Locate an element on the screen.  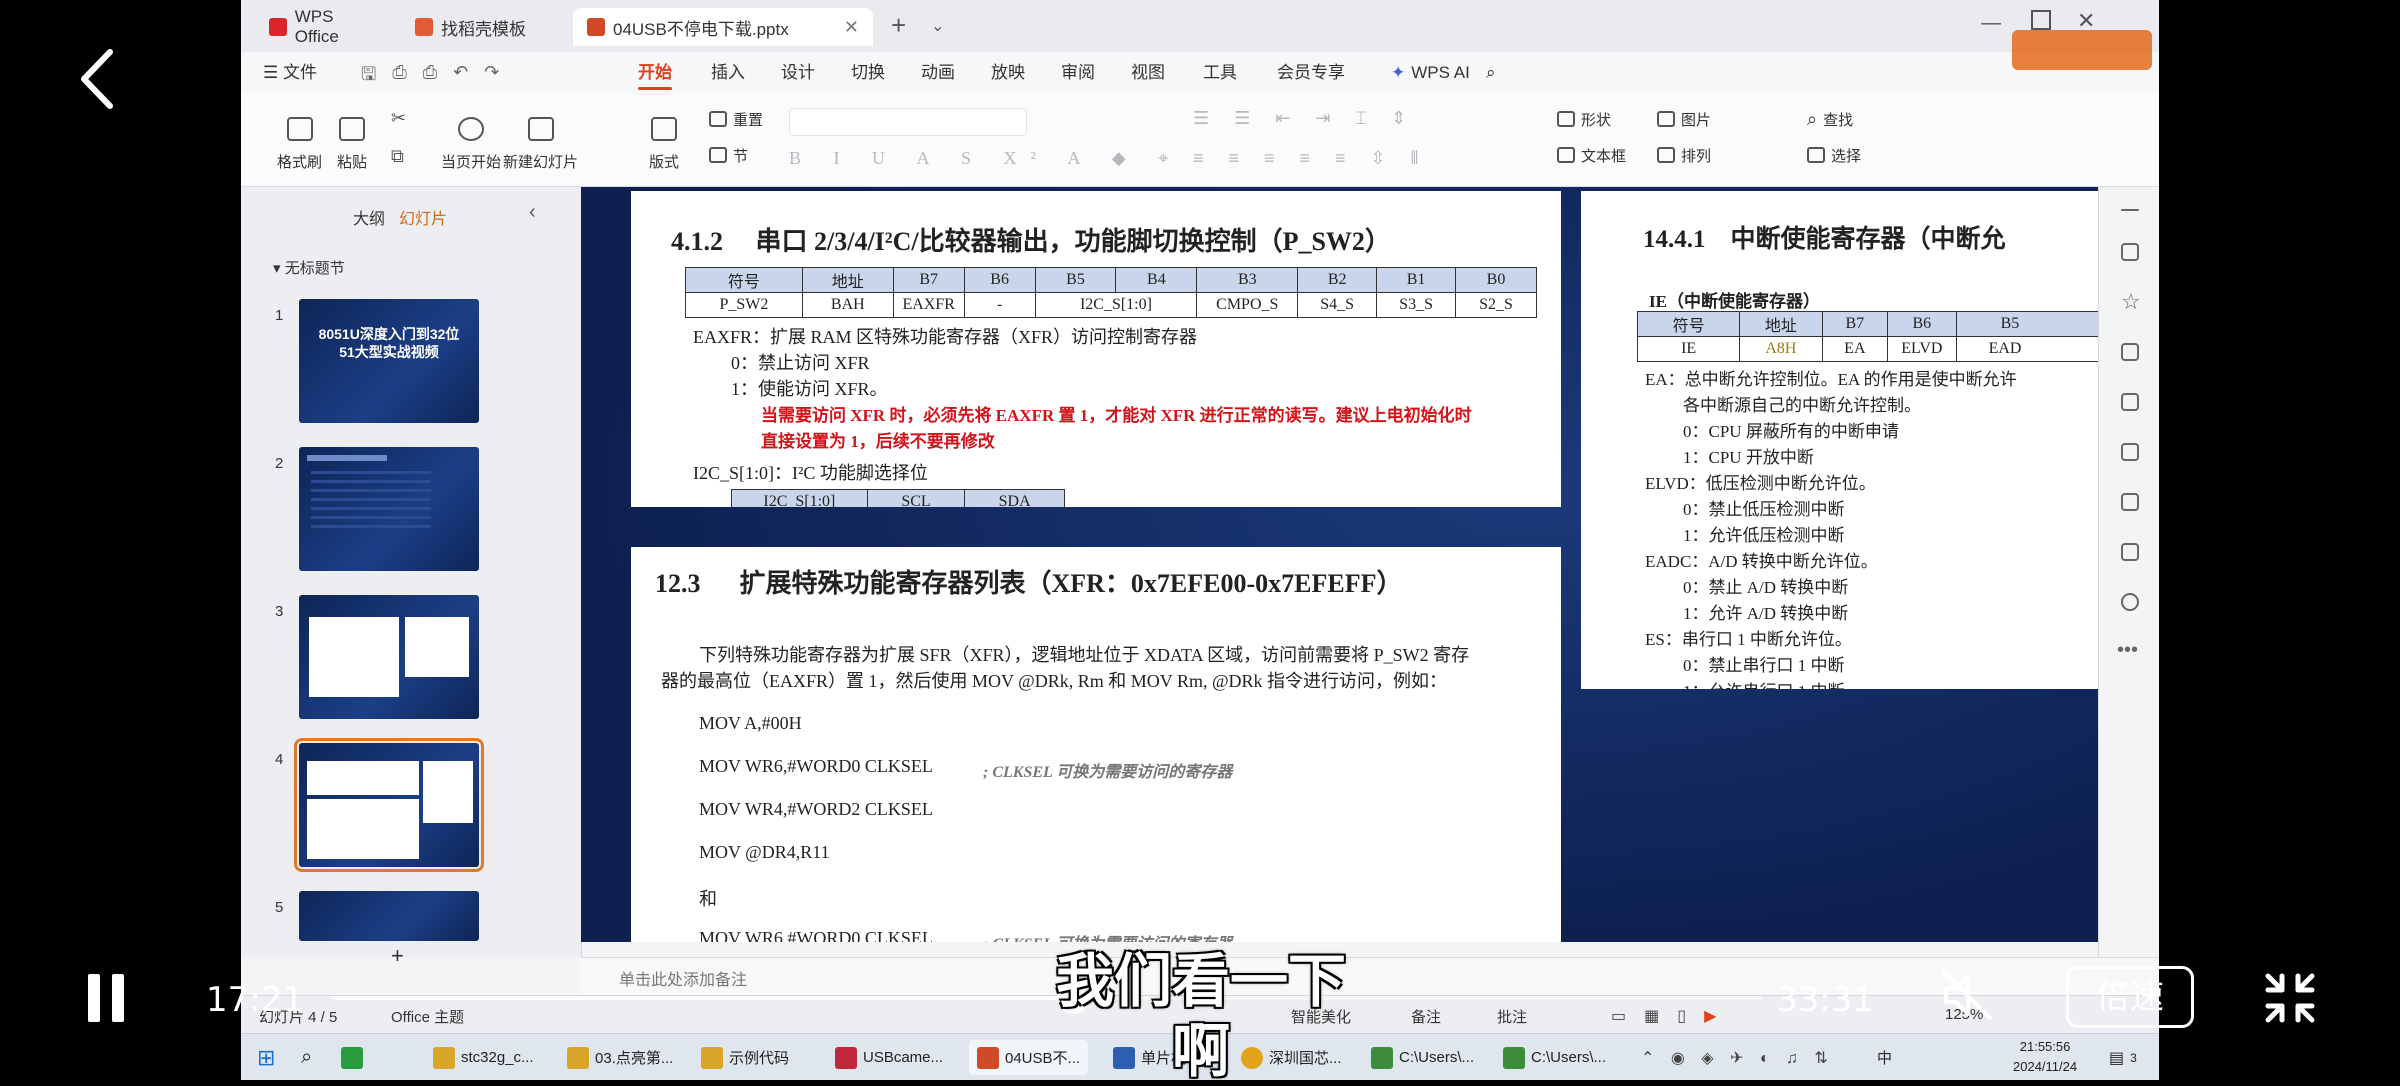
menu-membership: 会员专享 is located at coordinates (1311, 73).